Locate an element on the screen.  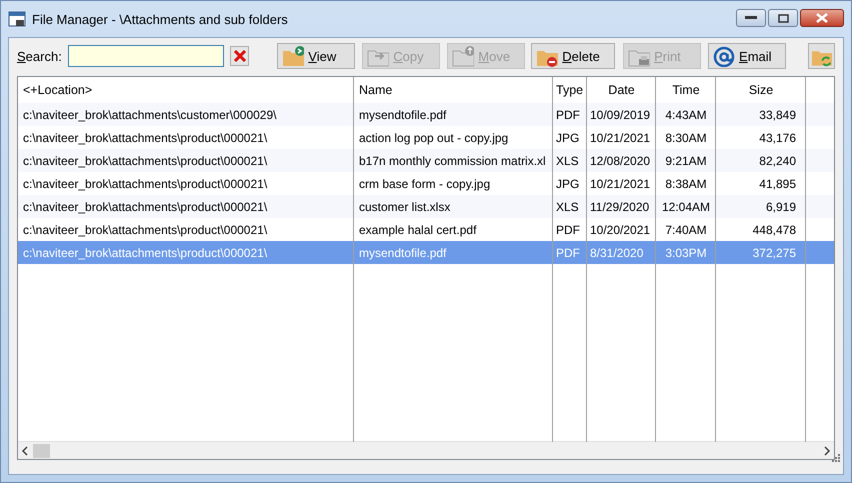
table-row: c:\naviteer_brok\attachments\product\000021\ example halal cert.pdf PDF 10/20/2021 7:40AM 448,478 is located at coordinates (426, 229).